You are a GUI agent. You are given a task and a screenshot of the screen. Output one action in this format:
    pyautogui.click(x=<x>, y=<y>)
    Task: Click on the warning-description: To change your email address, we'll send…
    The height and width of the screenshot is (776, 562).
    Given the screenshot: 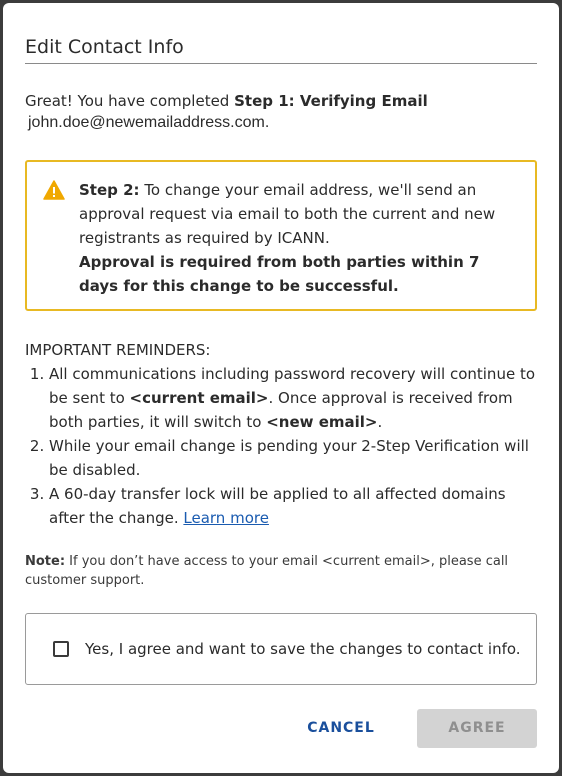 What is the action you would take?
    pyautogui.click(x=287, y=214)
    